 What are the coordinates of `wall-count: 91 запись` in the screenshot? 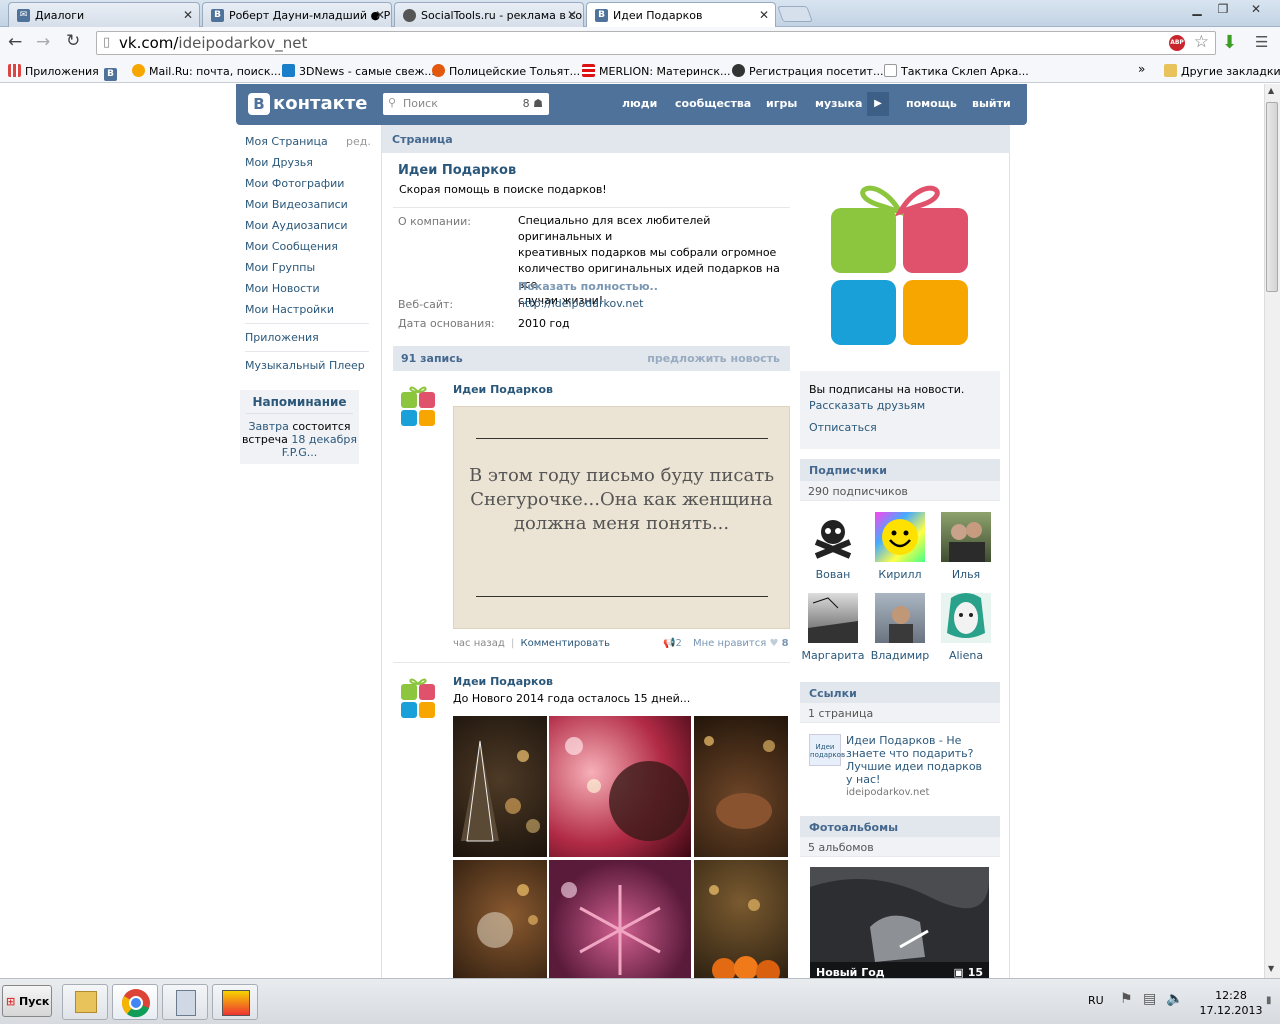 It's located at (432, 358).